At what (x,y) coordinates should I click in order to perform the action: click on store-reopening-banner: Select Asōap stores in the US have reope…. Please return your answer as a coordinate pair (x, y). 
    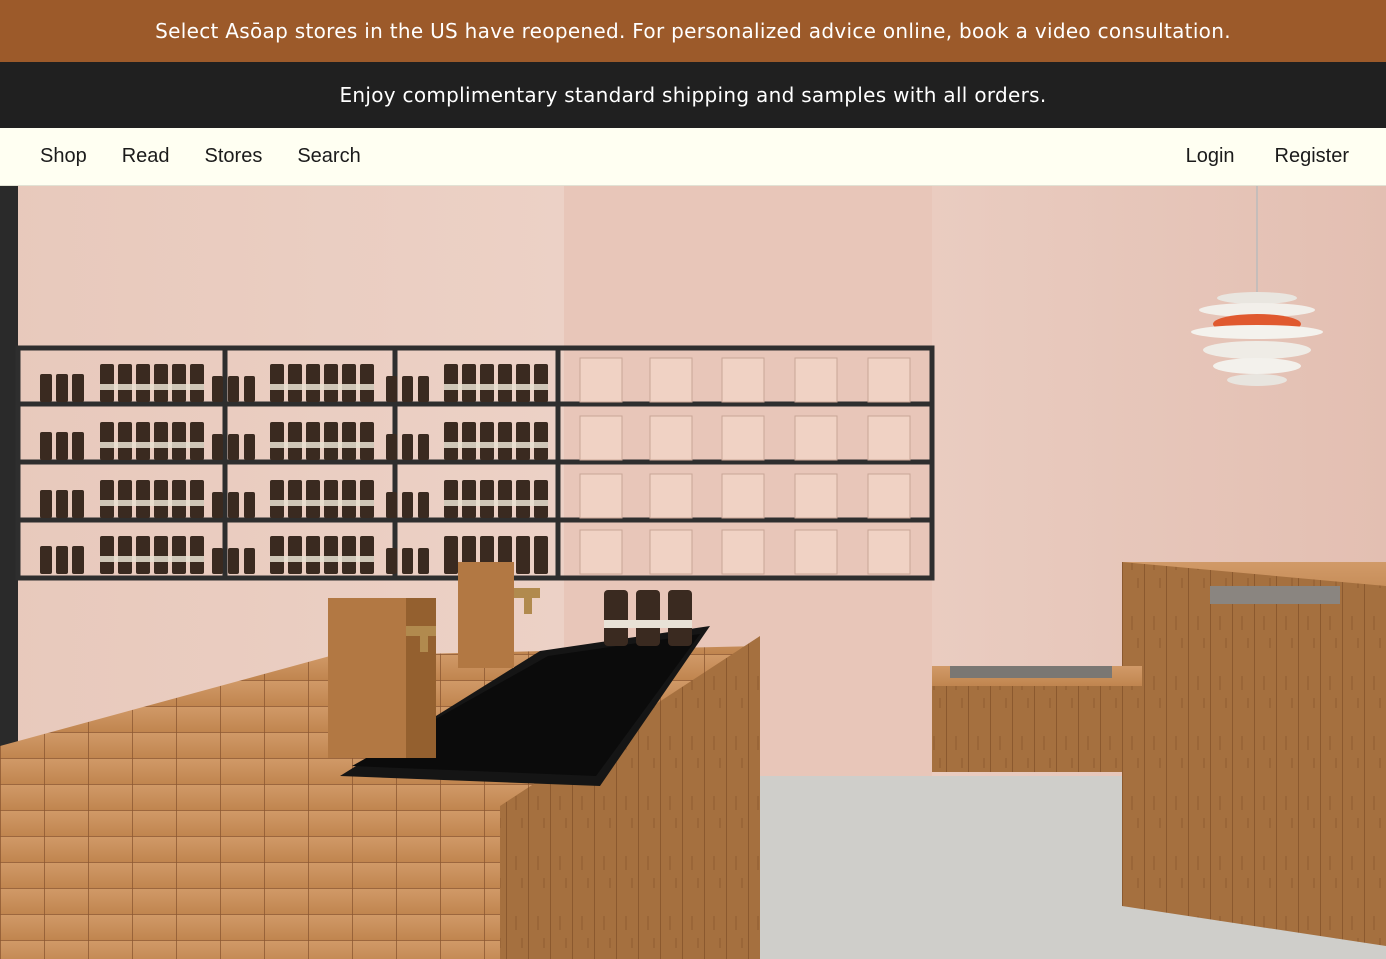
    Looking at the image, I should click on (693, 31).